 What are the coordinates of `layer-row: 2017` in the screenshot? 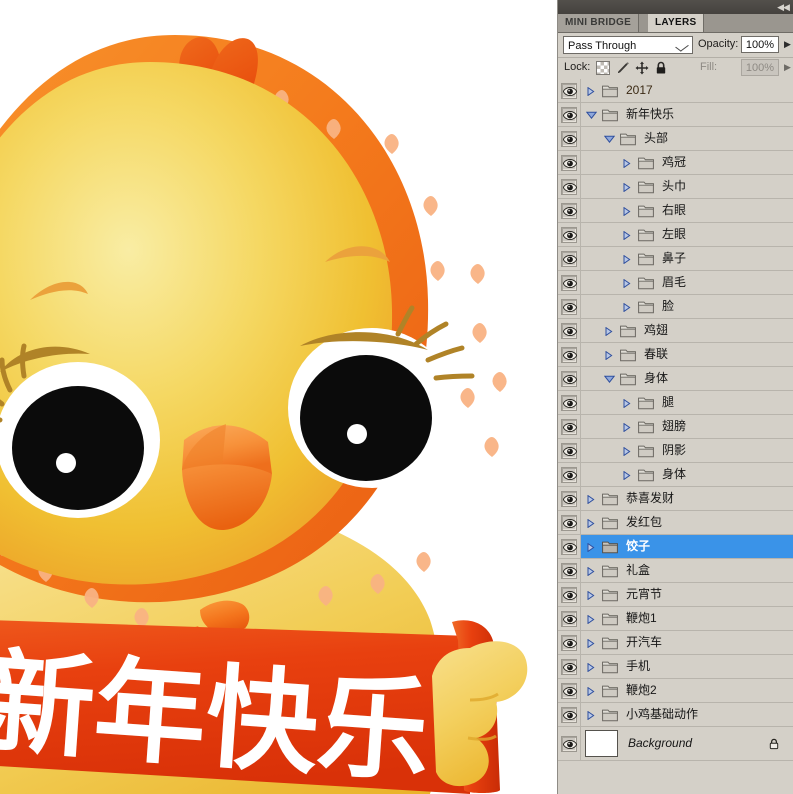 It's located at (675, 91).